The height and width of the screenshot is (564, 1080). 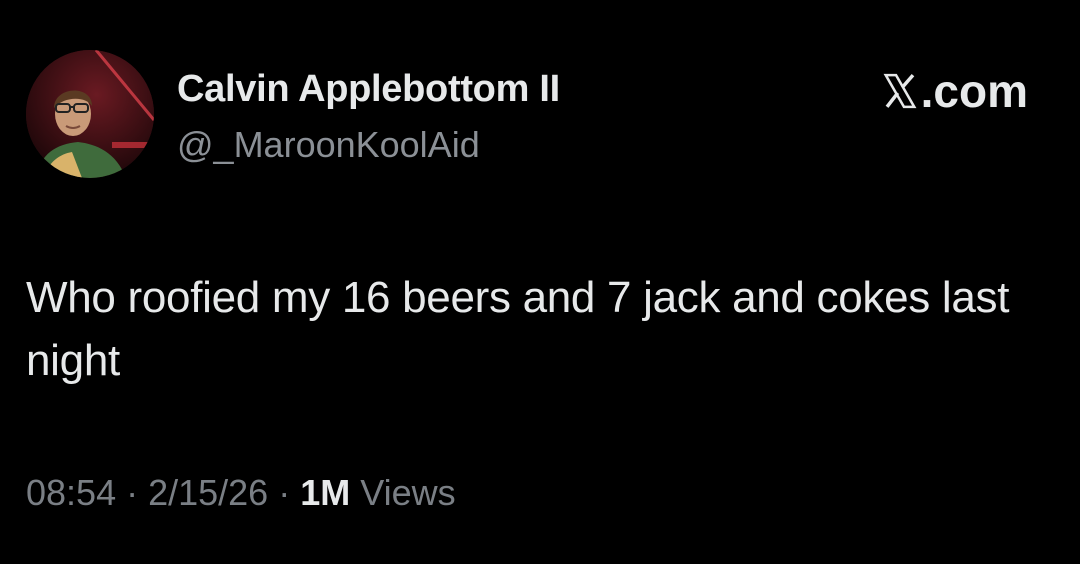 I want to click on brand-watermark: .com, so click(x=954, y=91).